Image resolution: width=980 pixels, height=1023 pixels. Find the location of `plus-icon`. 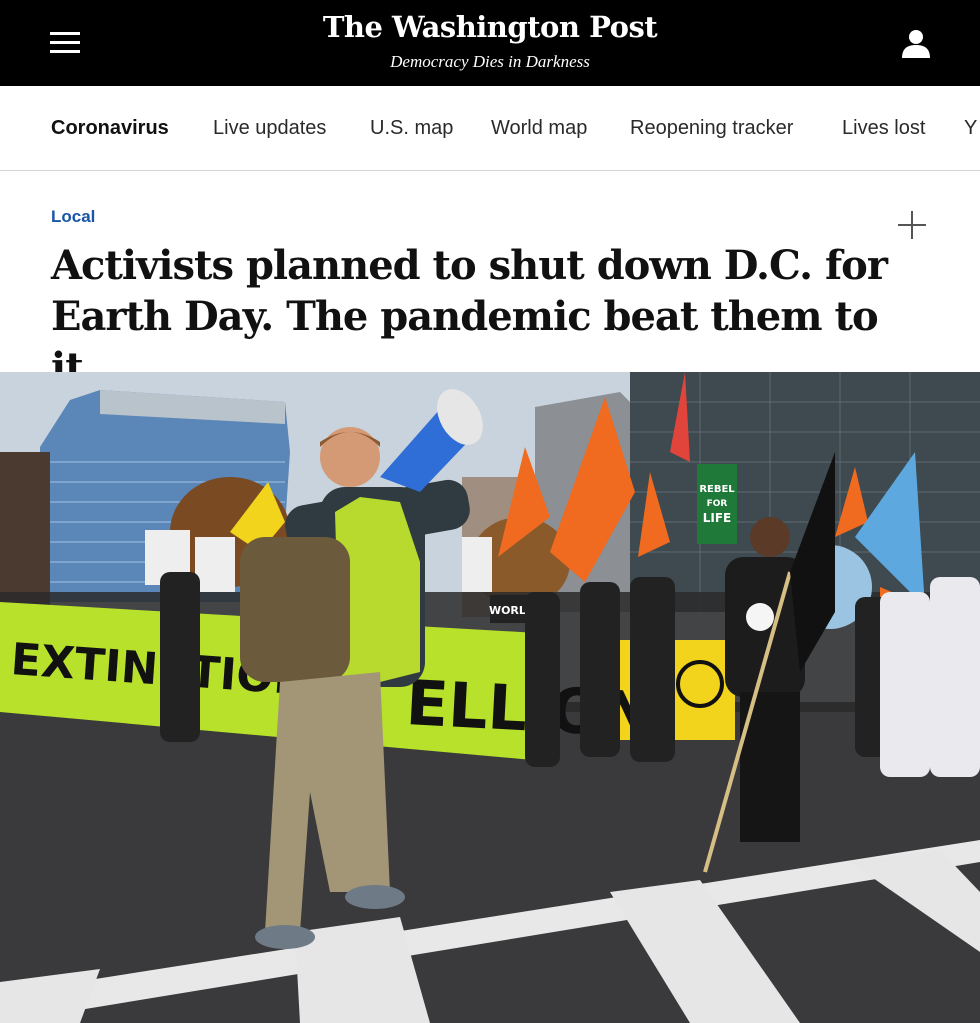

plus-icon is located at coordinates (912, 225).